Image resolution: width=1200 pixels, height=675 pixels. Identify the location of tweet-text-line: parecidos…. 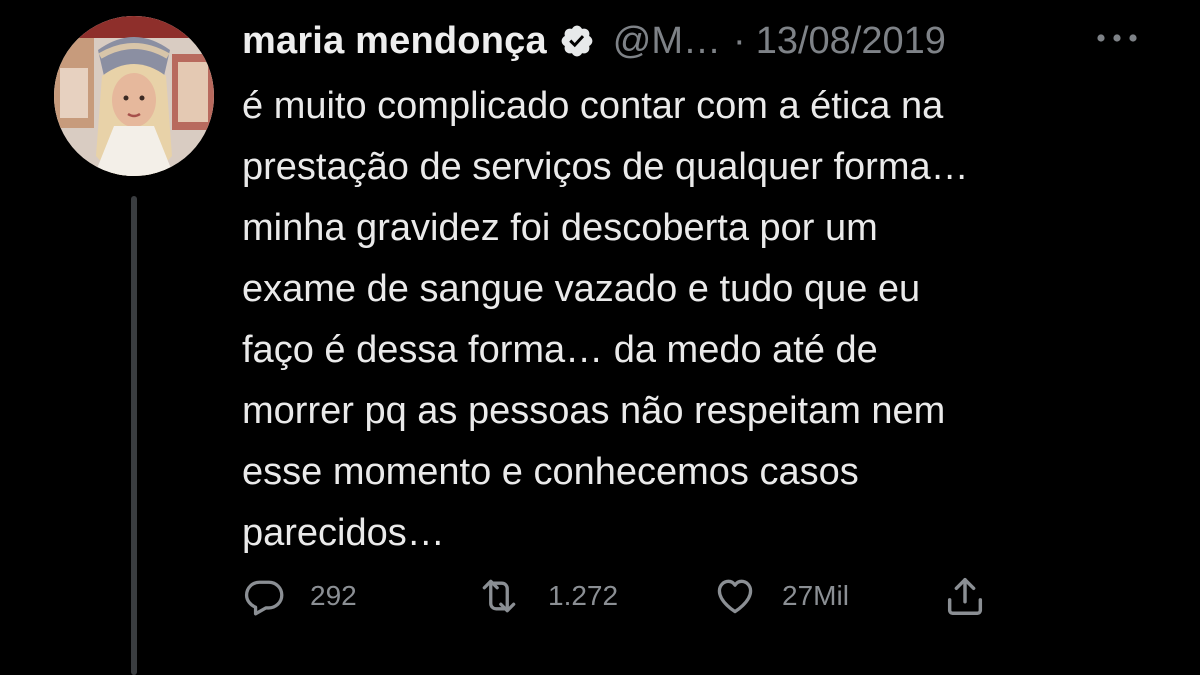
(343, 533).